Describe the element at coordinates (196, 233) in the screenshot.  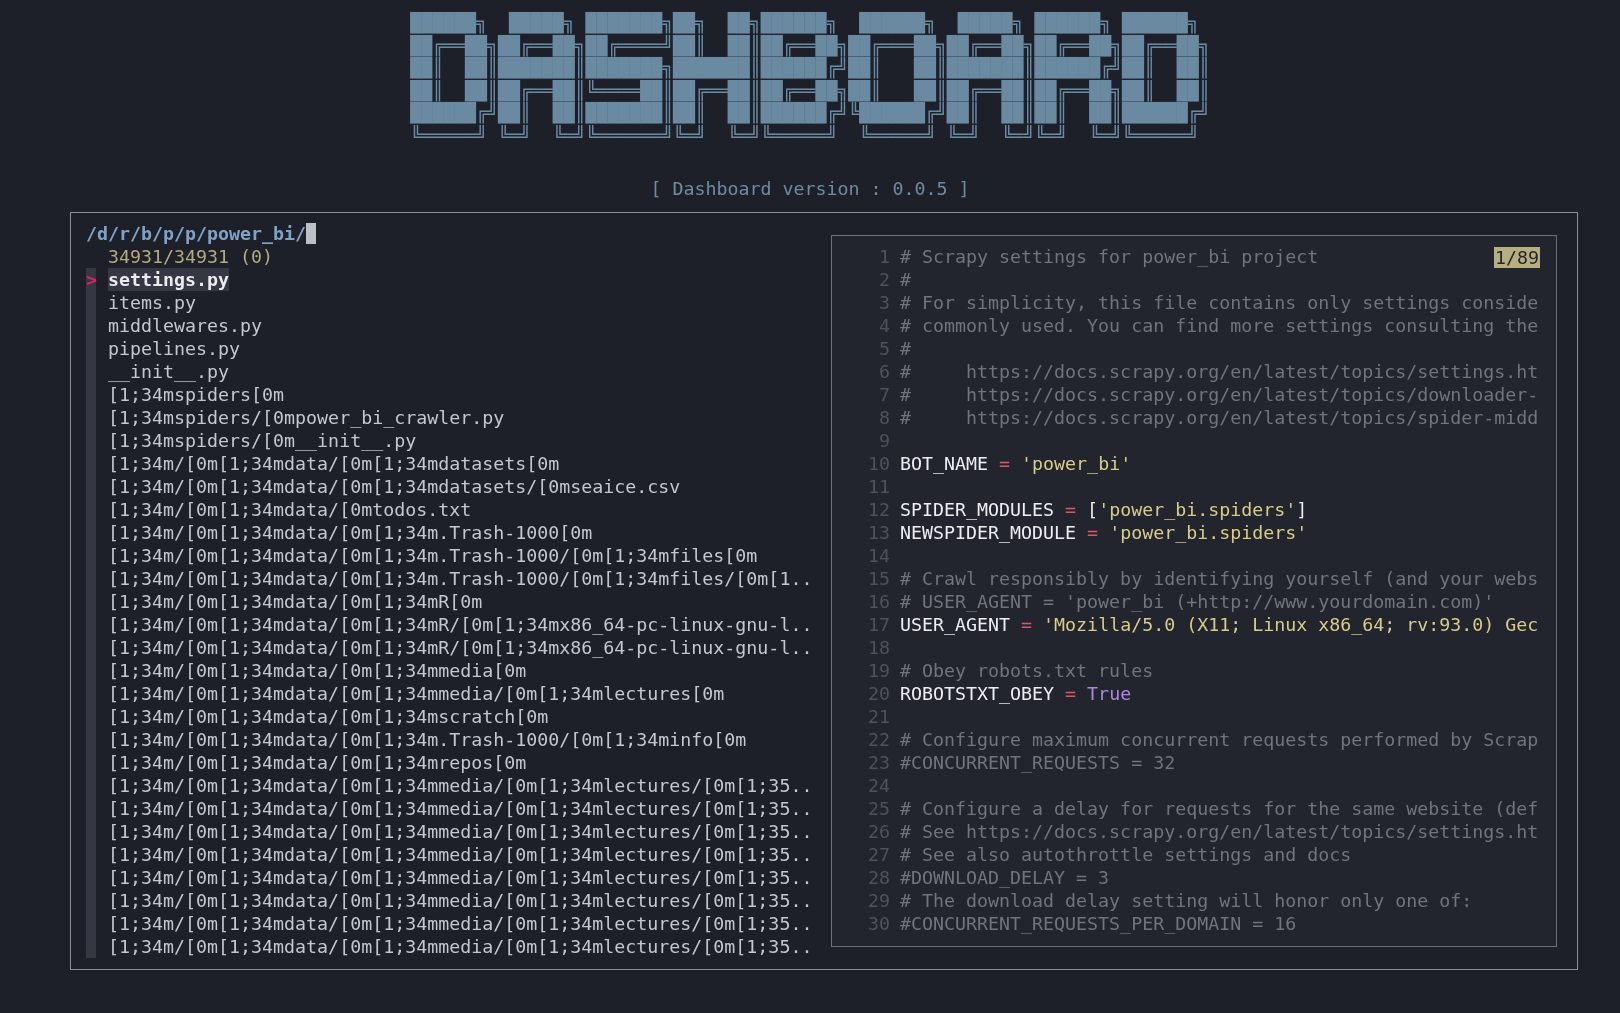
I see `search-prompt: /d/r/b/p/p/power_bi/` at that location.